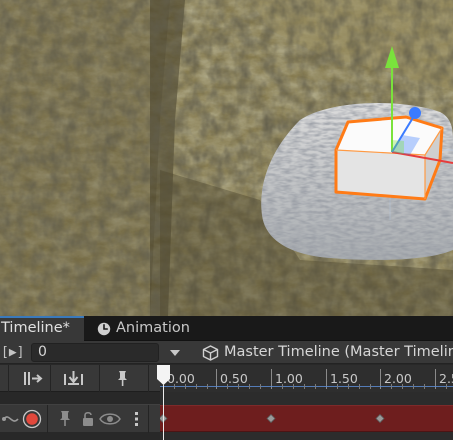 This screenshot has height=440, width=453. I want to click on eye-icon, so click(110, 419).